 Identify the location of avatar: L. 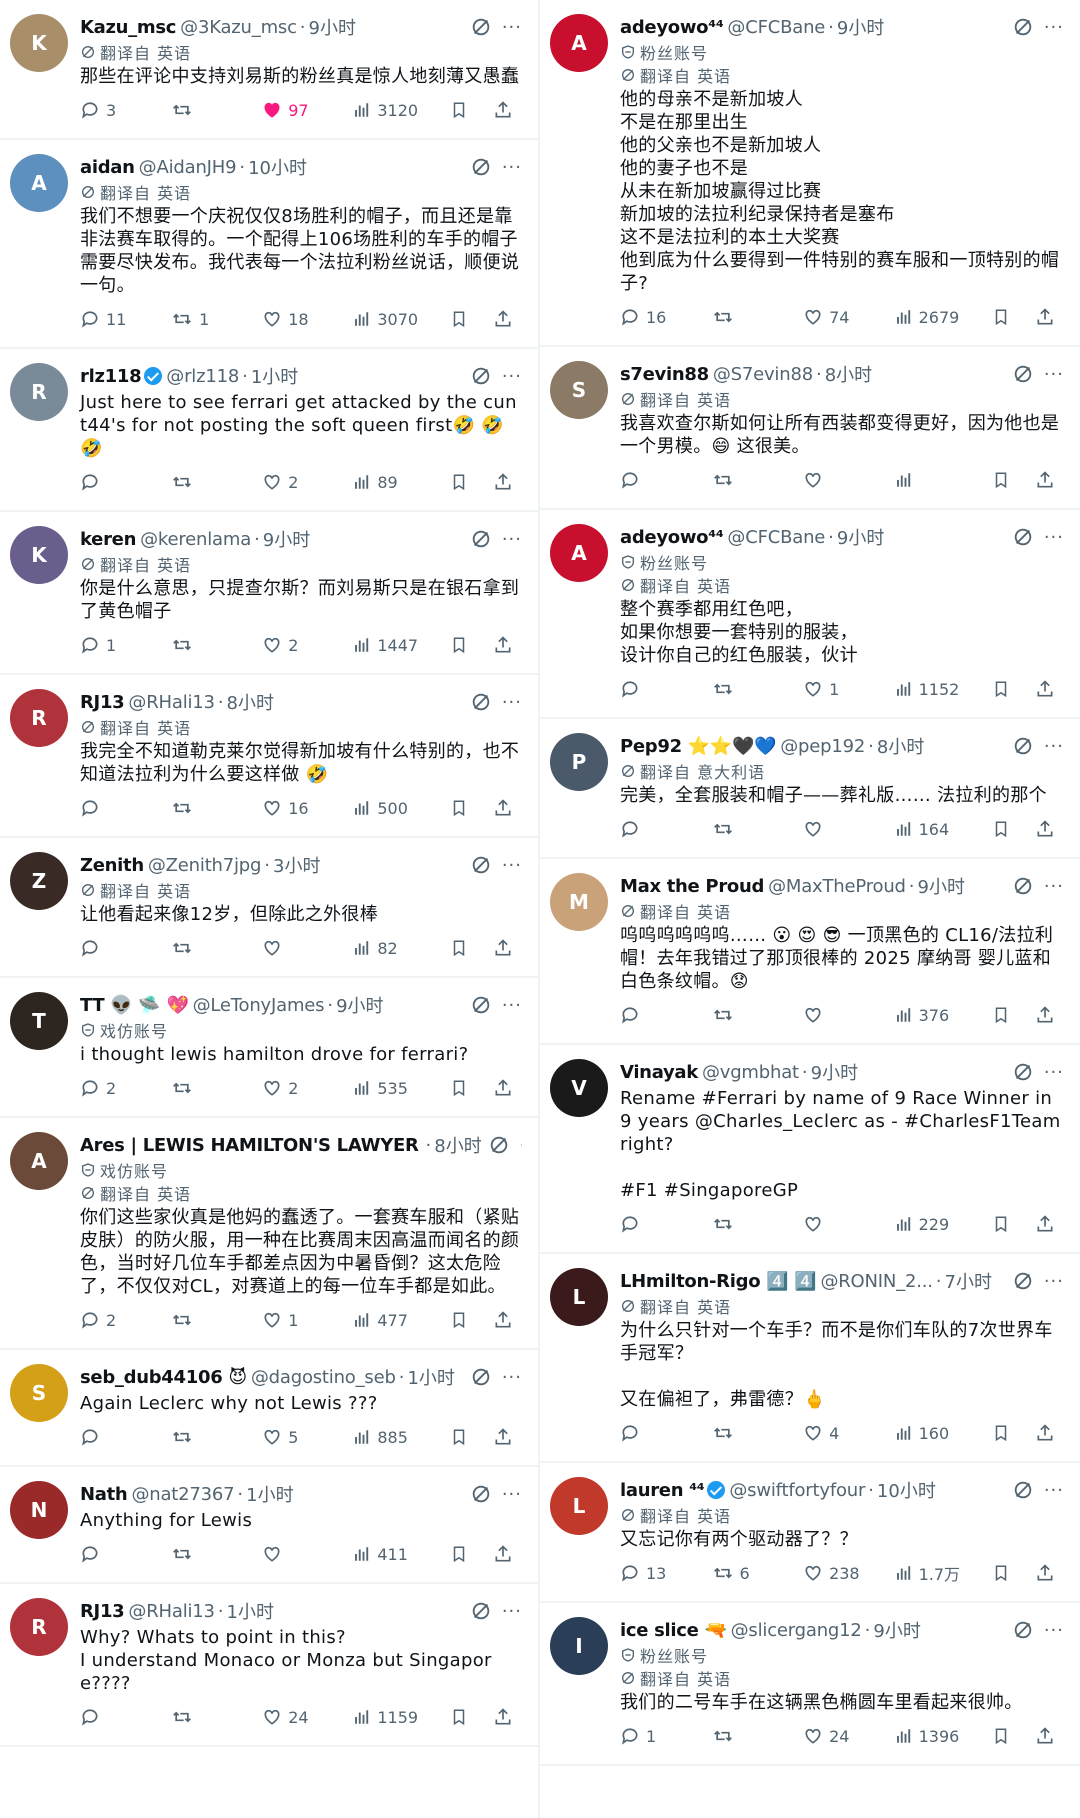
(579, 1297).